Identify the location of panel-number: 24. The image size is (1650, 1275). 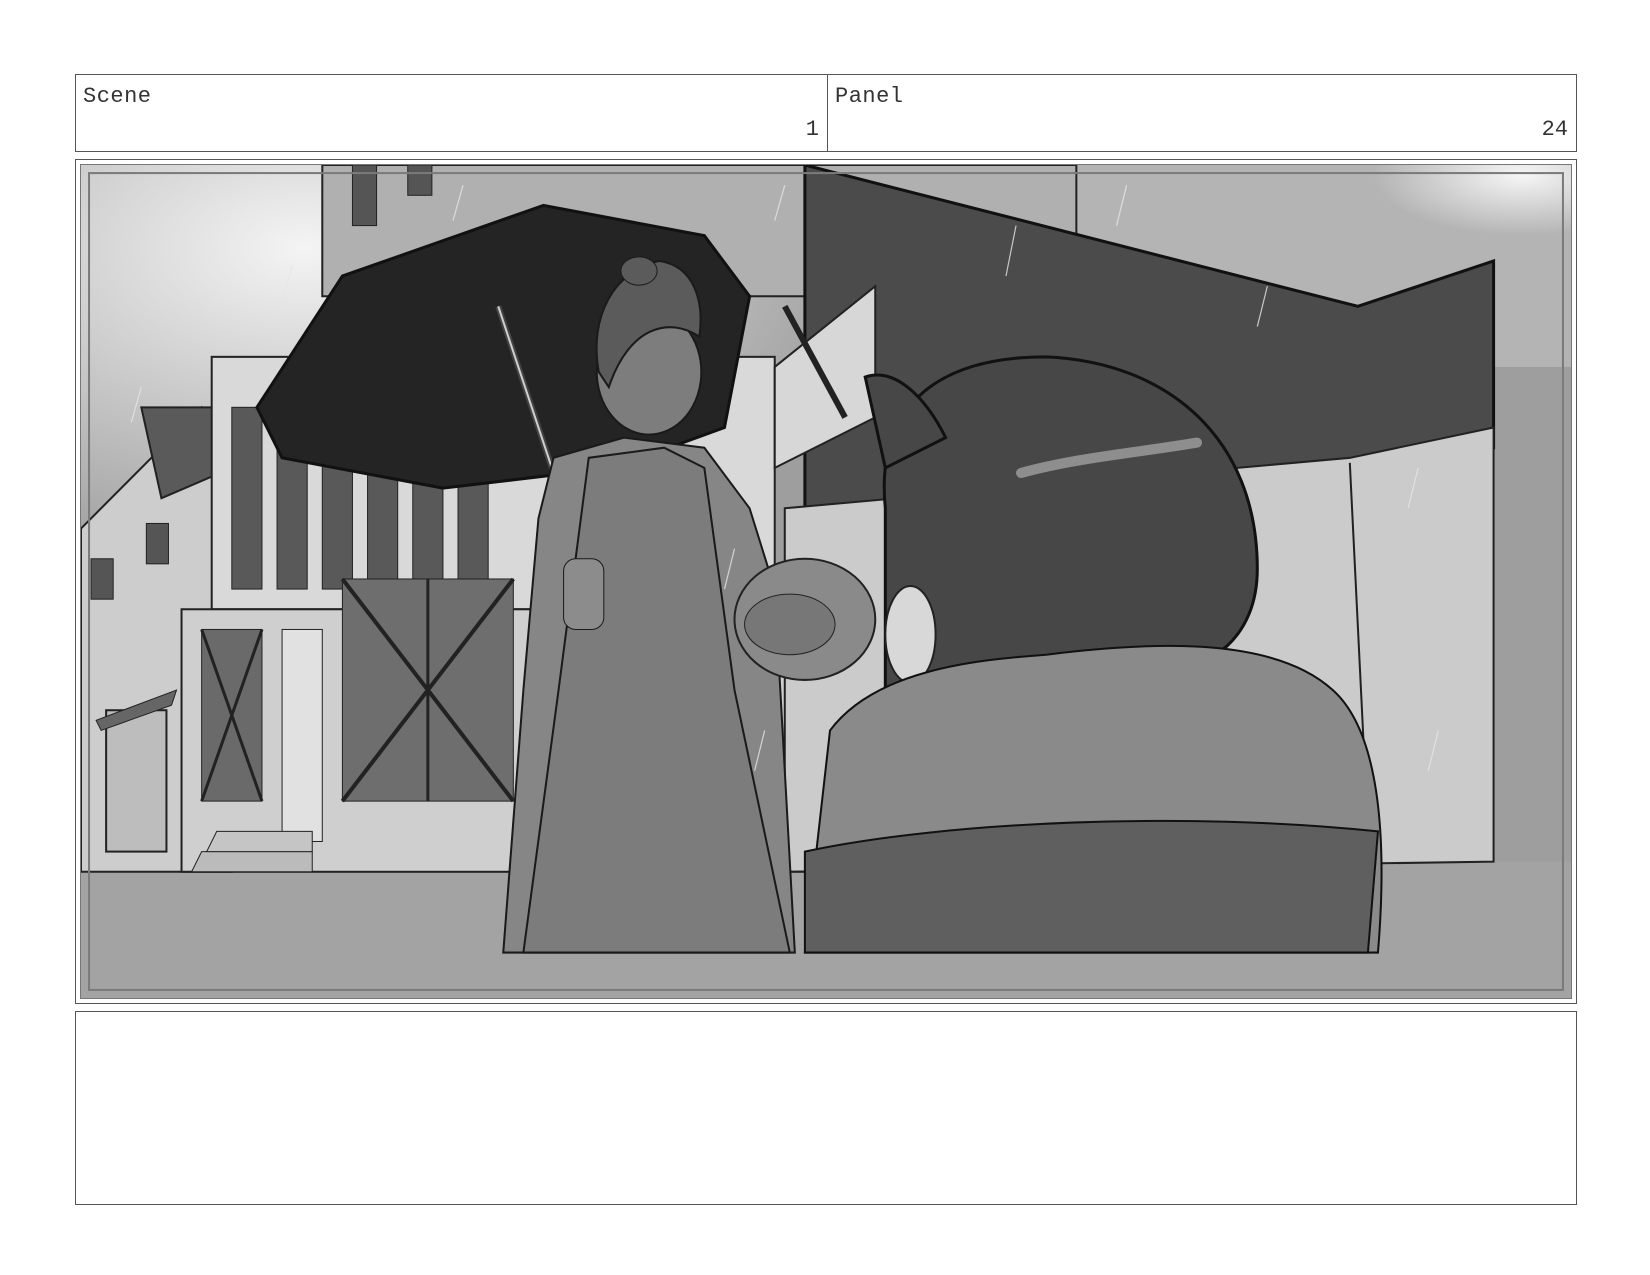
(1554, 129).